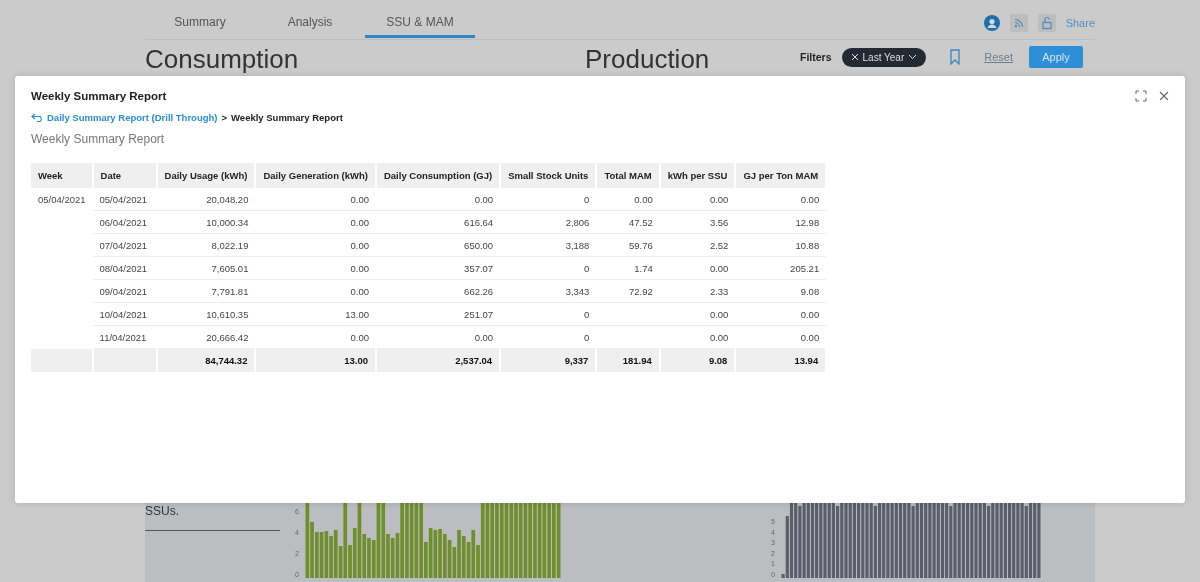 This screenshot has height=582, width=1200. I want to click on reset-link: Reset, so click(998, 57).